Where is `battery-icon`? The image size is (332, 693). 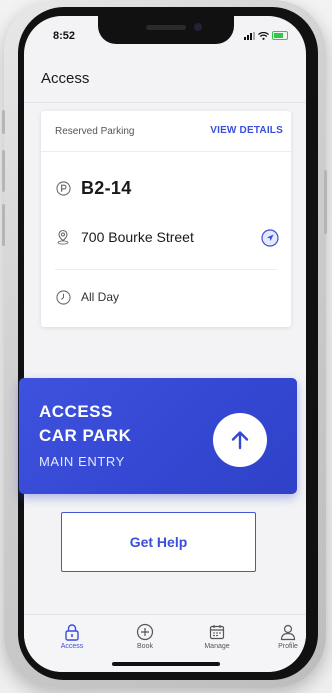
battery-icon is located at coordinates (280, 35).